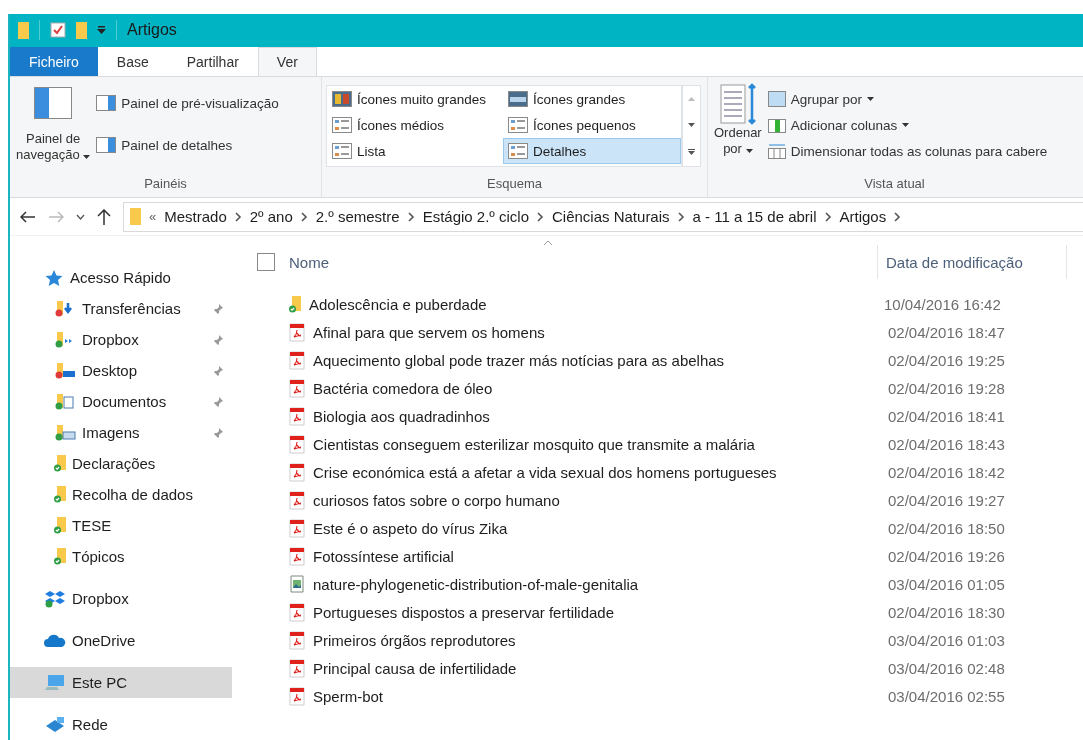  What do you see at coordinates (28, 216) in the screenshot?
I see `back-icon` at bounding box center [28, 216].